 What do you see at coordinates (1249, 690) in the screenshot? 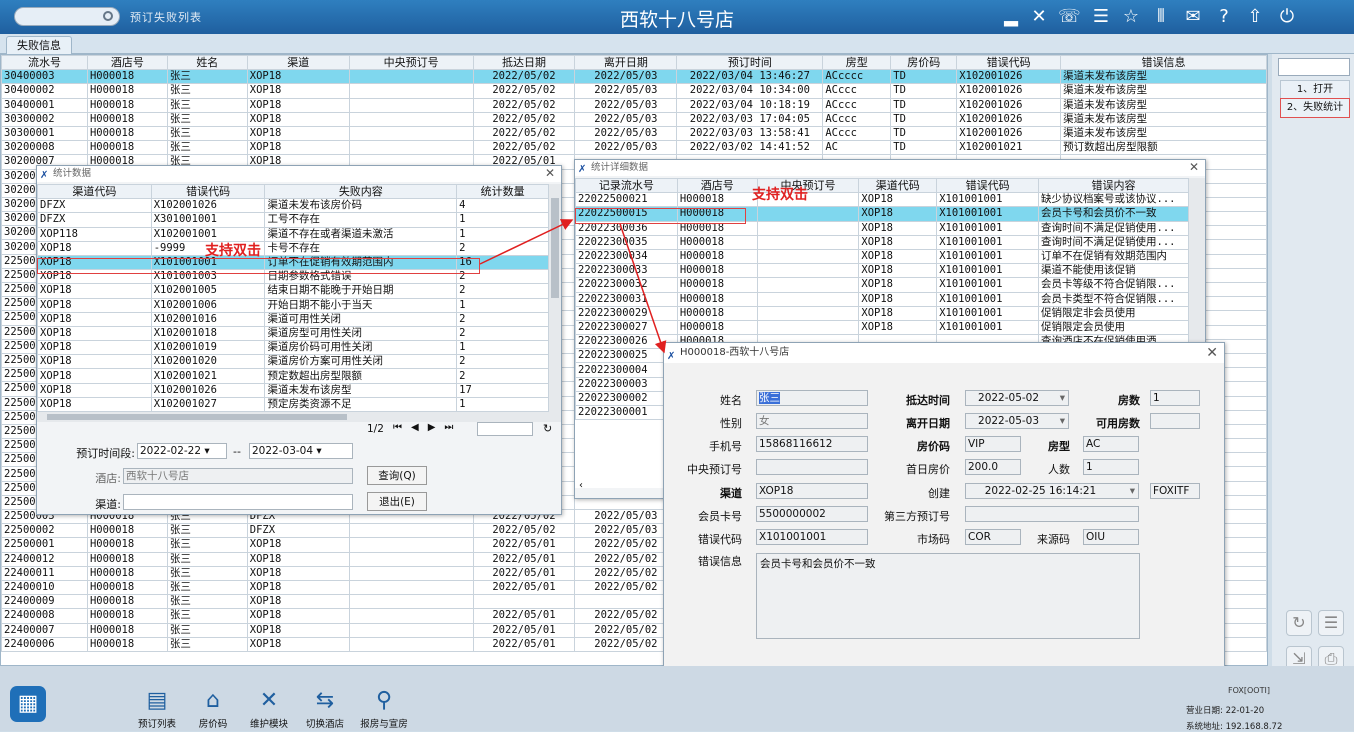
I see `user-text: FOX[OOTI]` at bounding box center [1249, 690].